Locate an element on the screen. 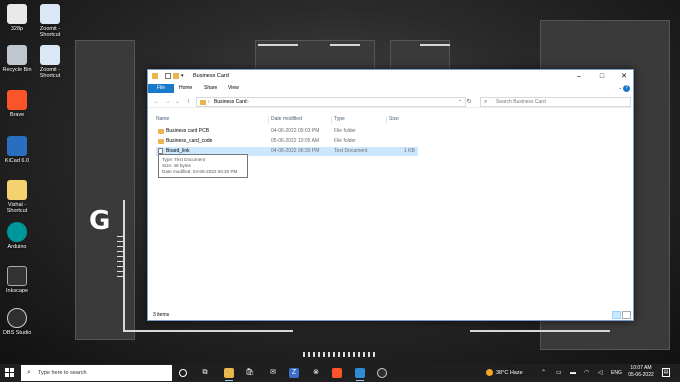 The image size is (680, 382). column-header-date-modified: Date modified is located at coordinates (286, 119).